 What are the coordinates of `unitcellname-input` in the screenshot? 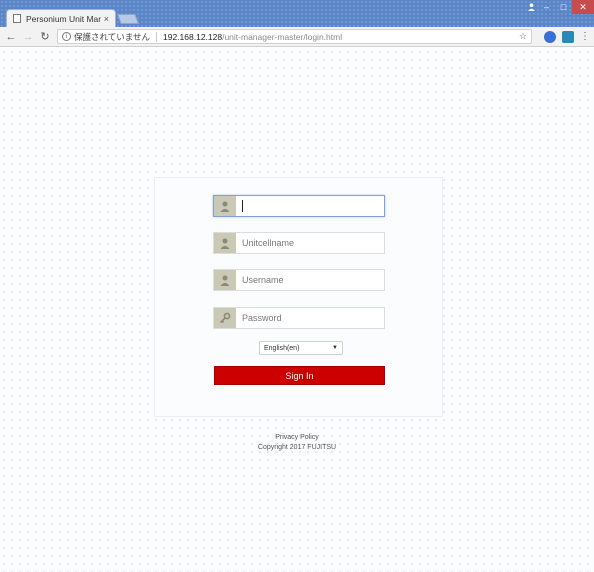 It's located at (306, 243).